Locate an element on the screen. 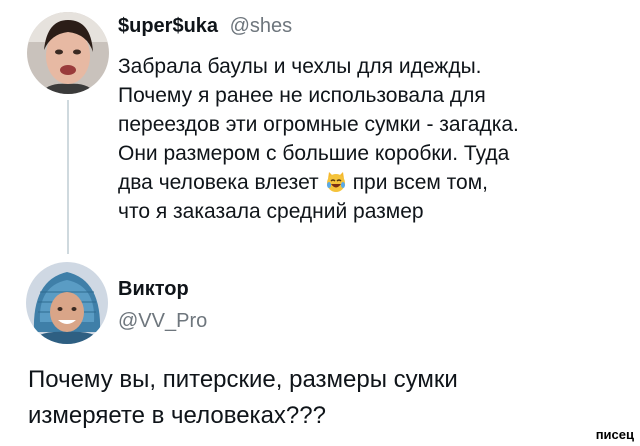 The height and width of the screenshot is (446, 640). reply-author-display-name: Виктор is located at coordinates (153, 289).